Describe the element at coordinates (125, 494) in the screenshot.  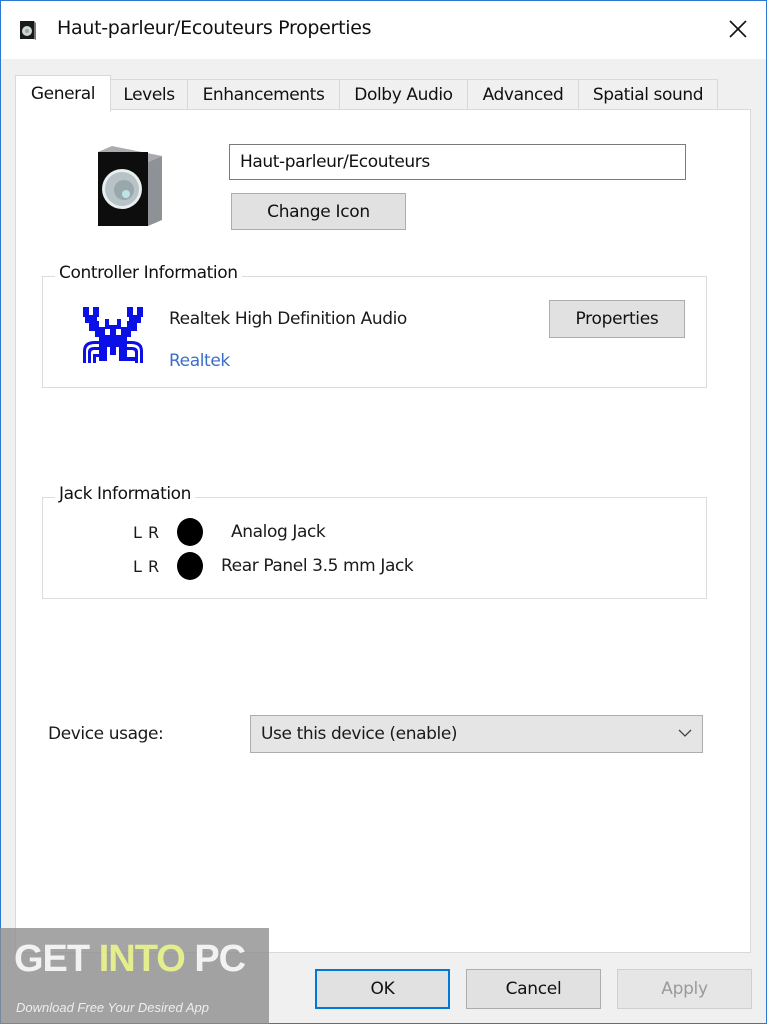
I see `jack-information-title: Jack Information` at that location.